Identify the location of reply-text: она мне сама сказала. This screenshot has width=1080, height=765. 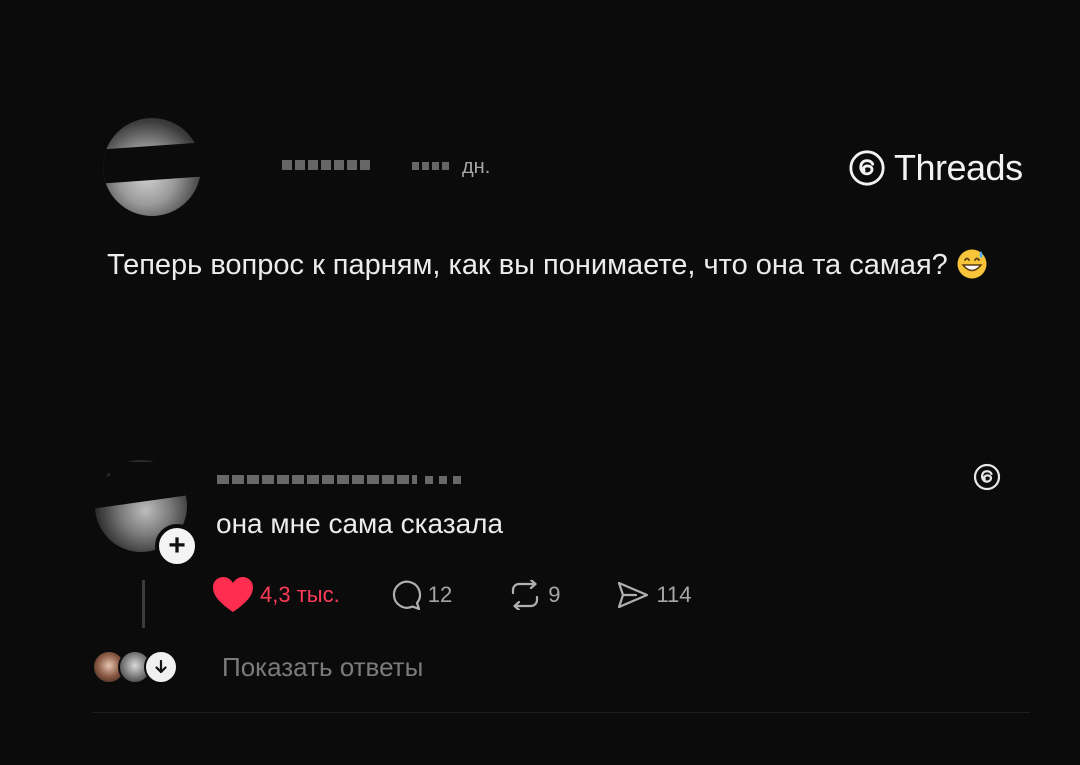
(360, 523).